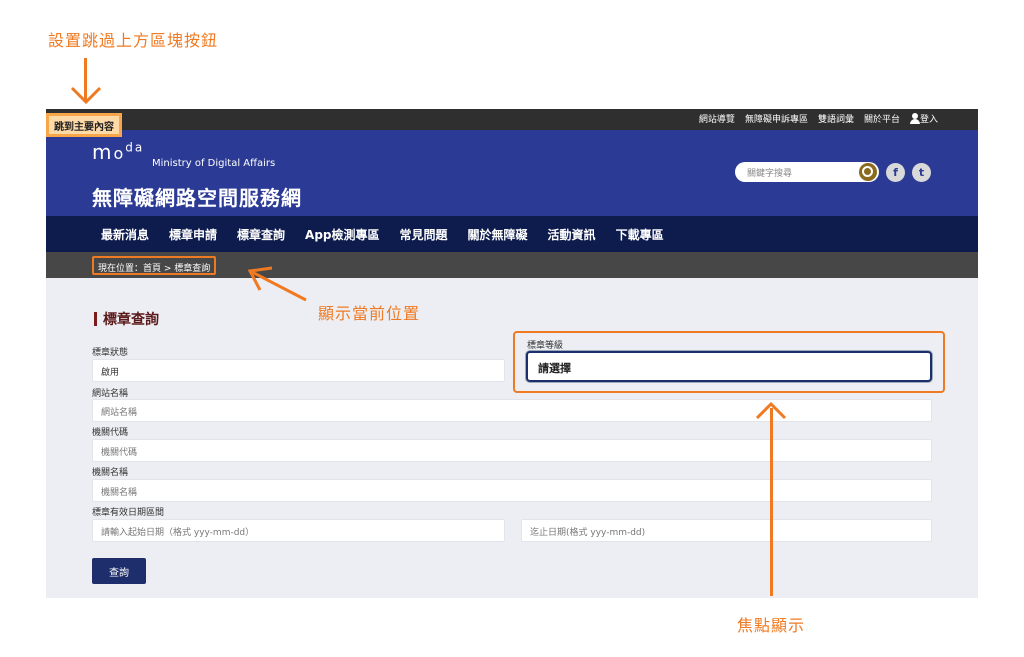 This screenshot has height=657, width=1024. What do you see at coordinates (298, 530) in the screenshot?
I see `start-date-input: 請輸入起始日期（格式 yyy-mm-dd）` at bounding box center [298, 530].